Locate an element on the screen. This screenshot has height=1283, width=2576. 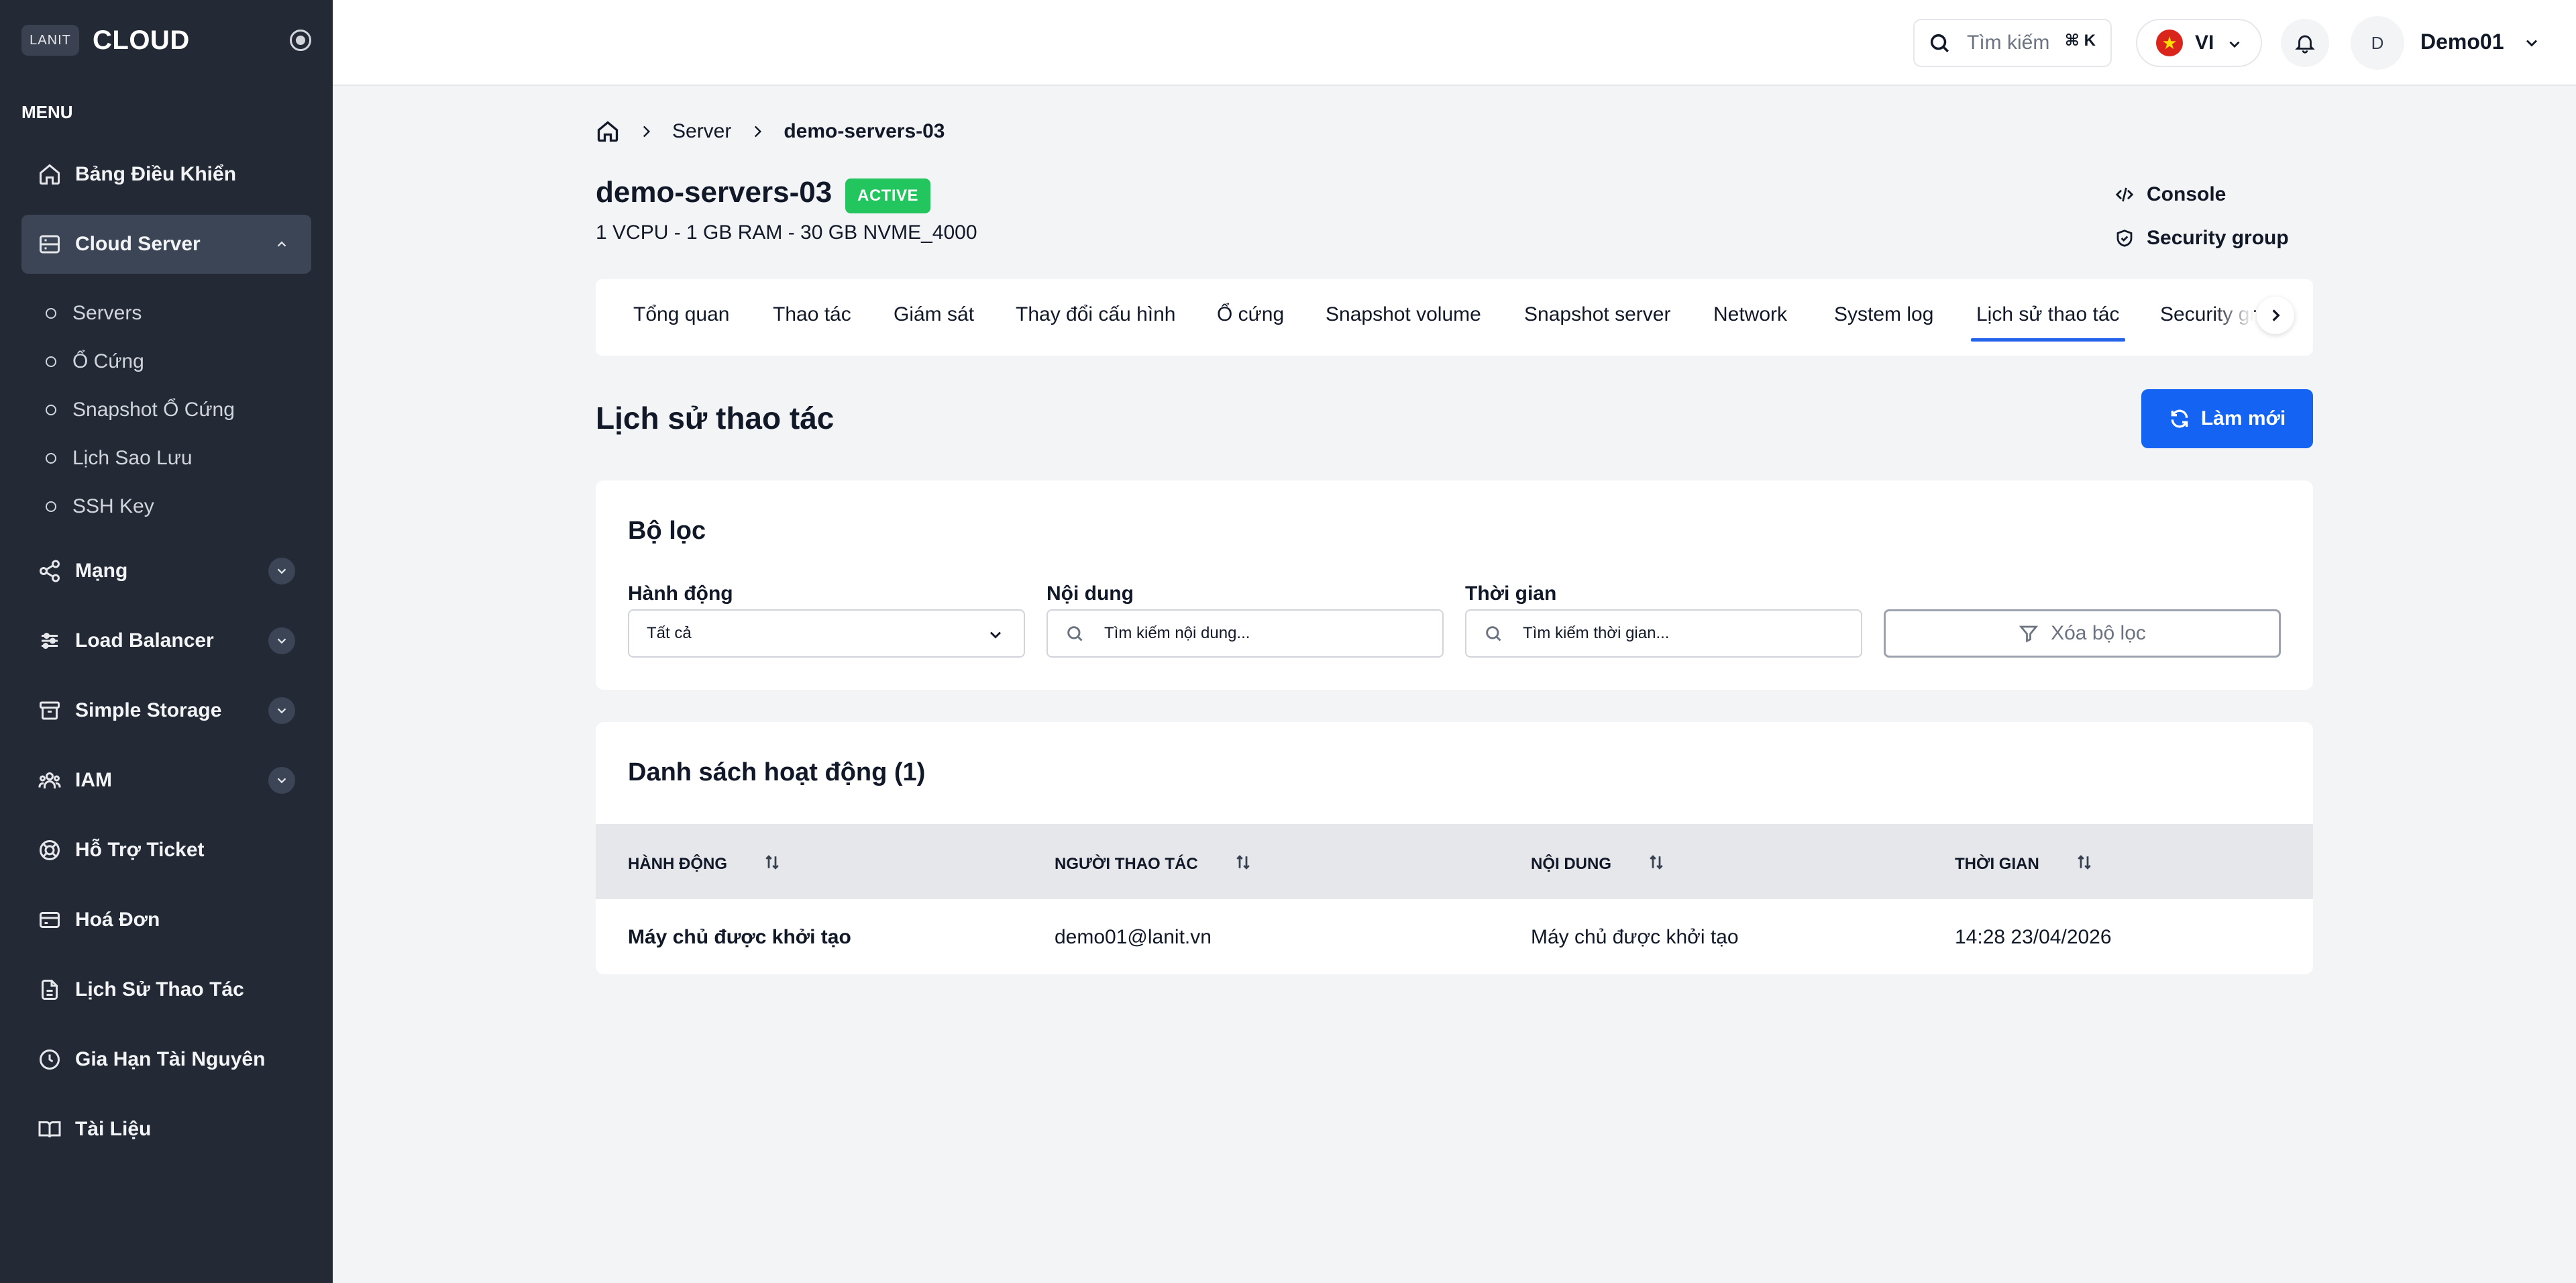
tab-snapshot-volume: Snapshot volume is located at coordinates (1403, 314).